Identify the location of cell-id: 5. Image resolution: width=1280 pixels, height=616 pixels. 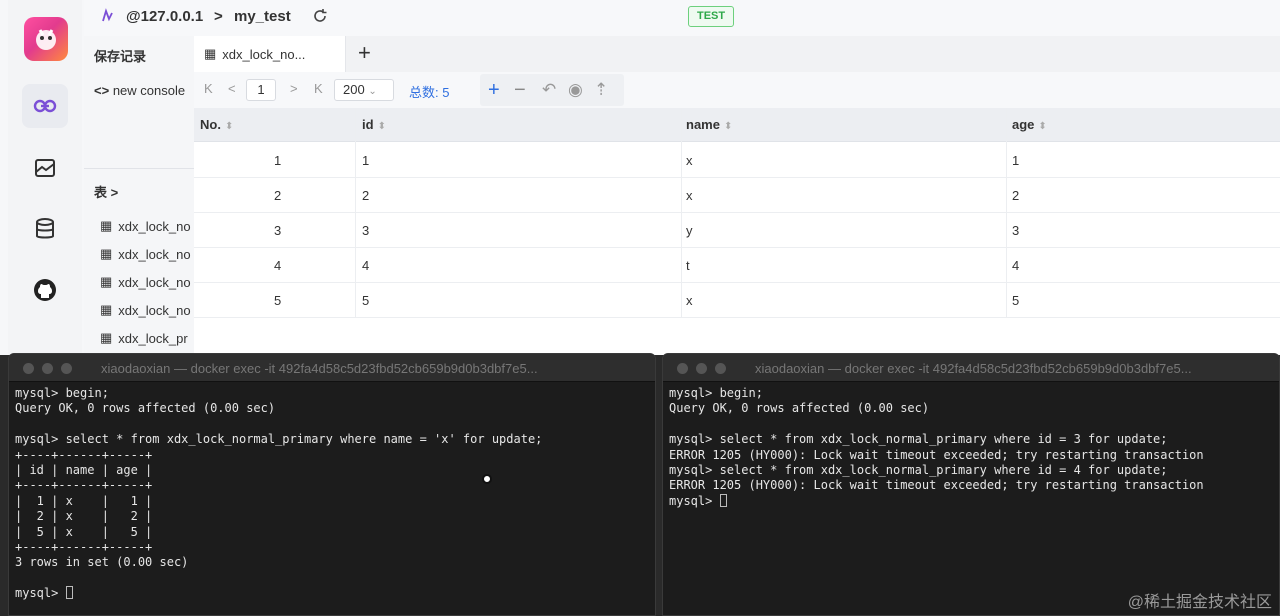
(365, 300).